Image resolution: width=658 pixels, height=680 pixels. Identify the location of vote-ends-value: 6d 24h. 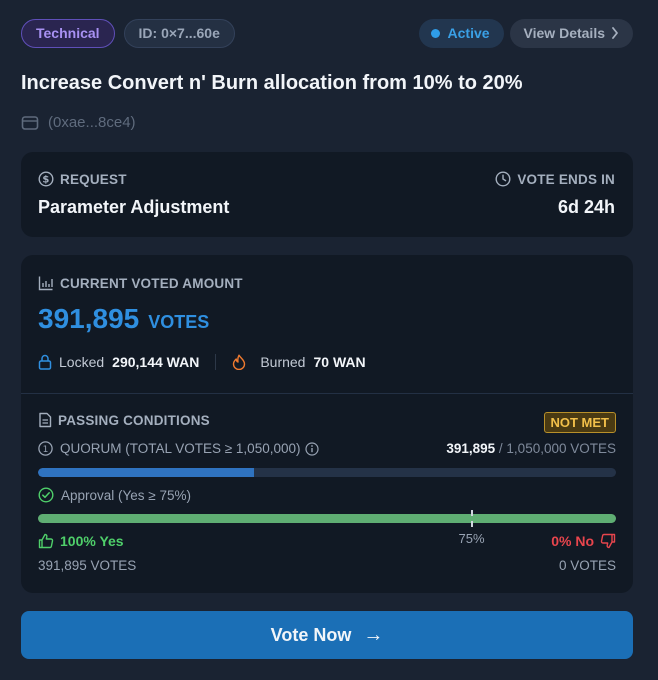
(586, 207).